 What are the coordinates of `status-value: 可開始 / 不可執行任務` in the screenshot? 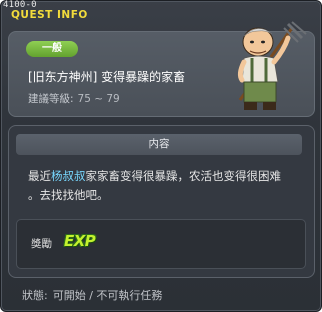 It's located at (107, 295).